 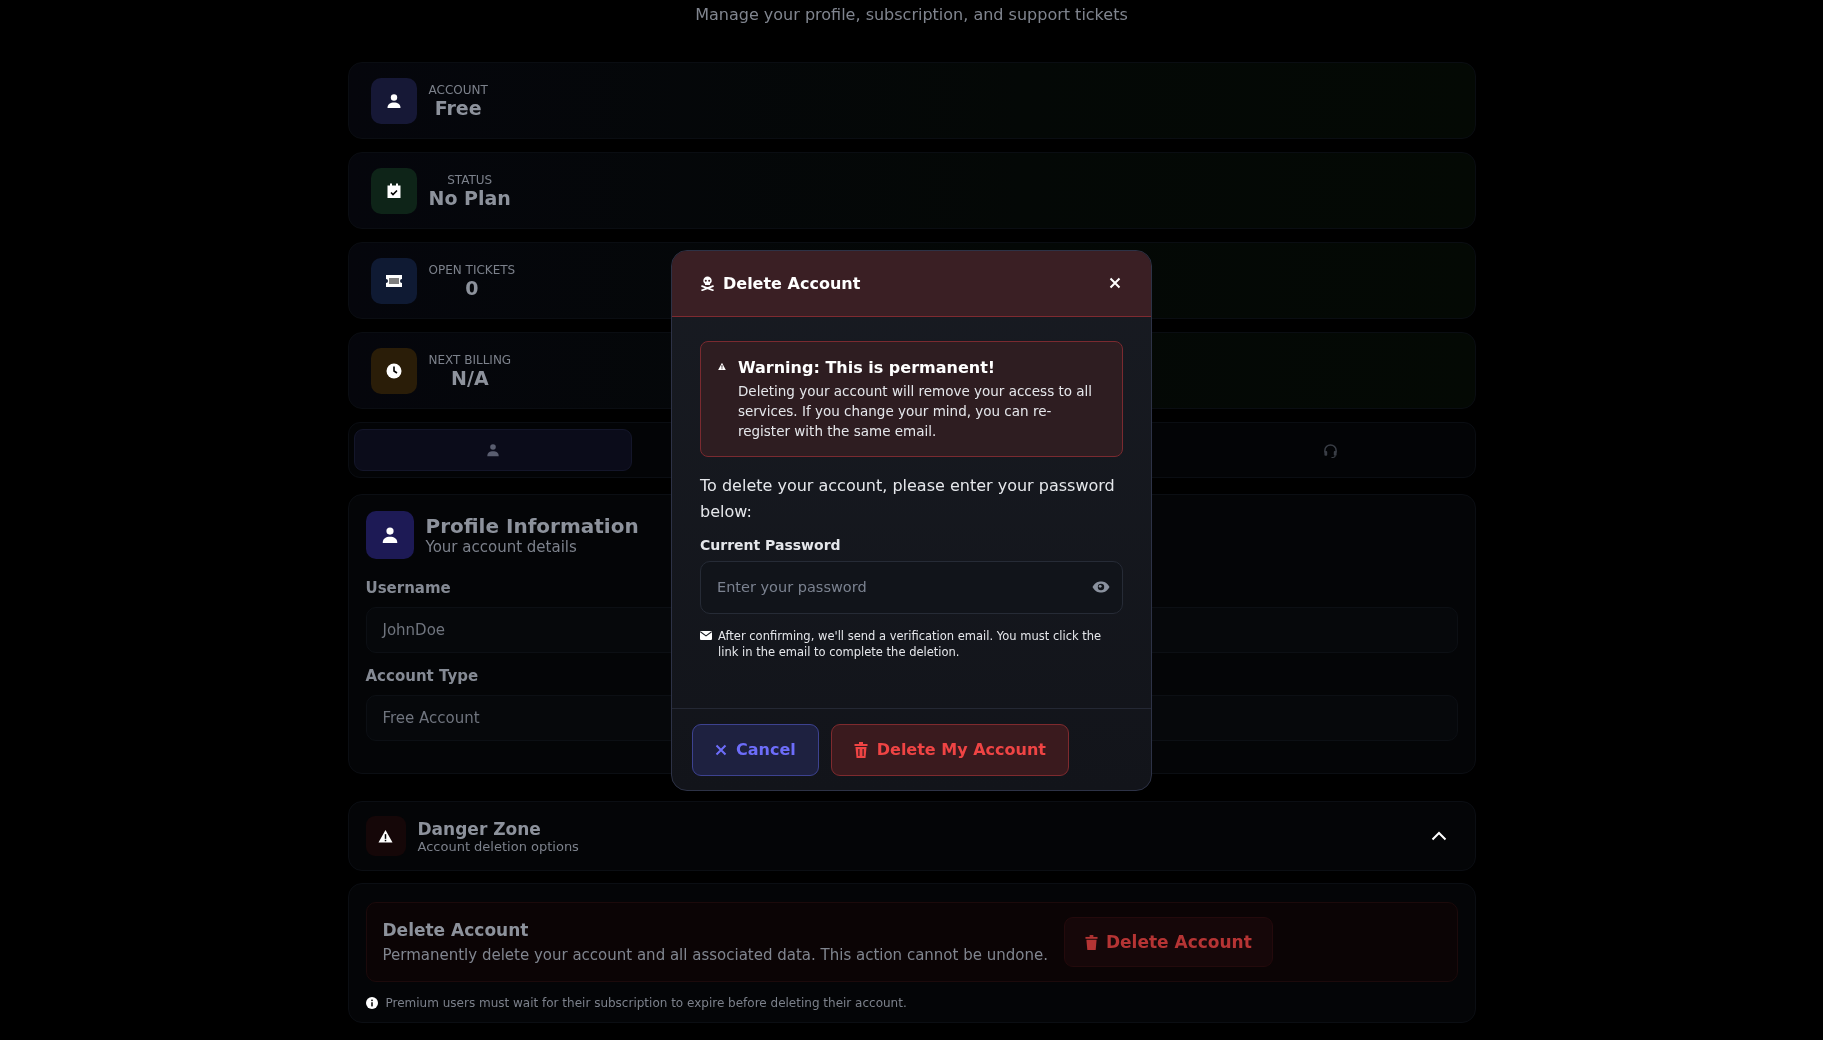 What do you see at coordinates (646, 1003) in the screenshot?
I see `note-text: Premium users must wait for their subscription to expire before deleting their account.` at bounding box center [646, 1003].